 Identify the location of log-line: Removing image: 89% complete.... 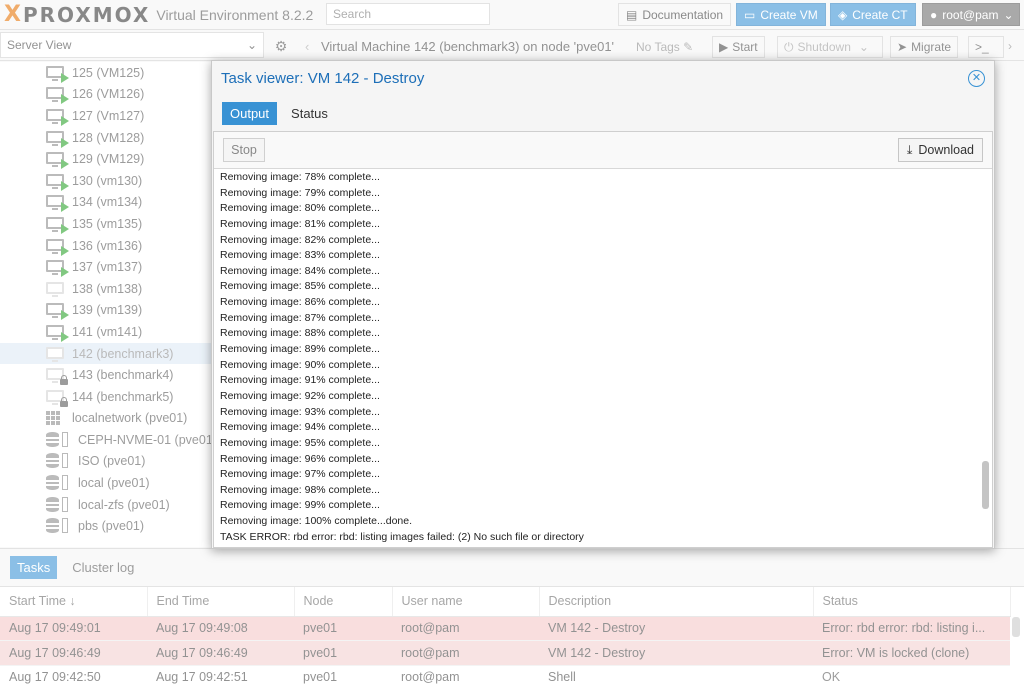
(300, 349).